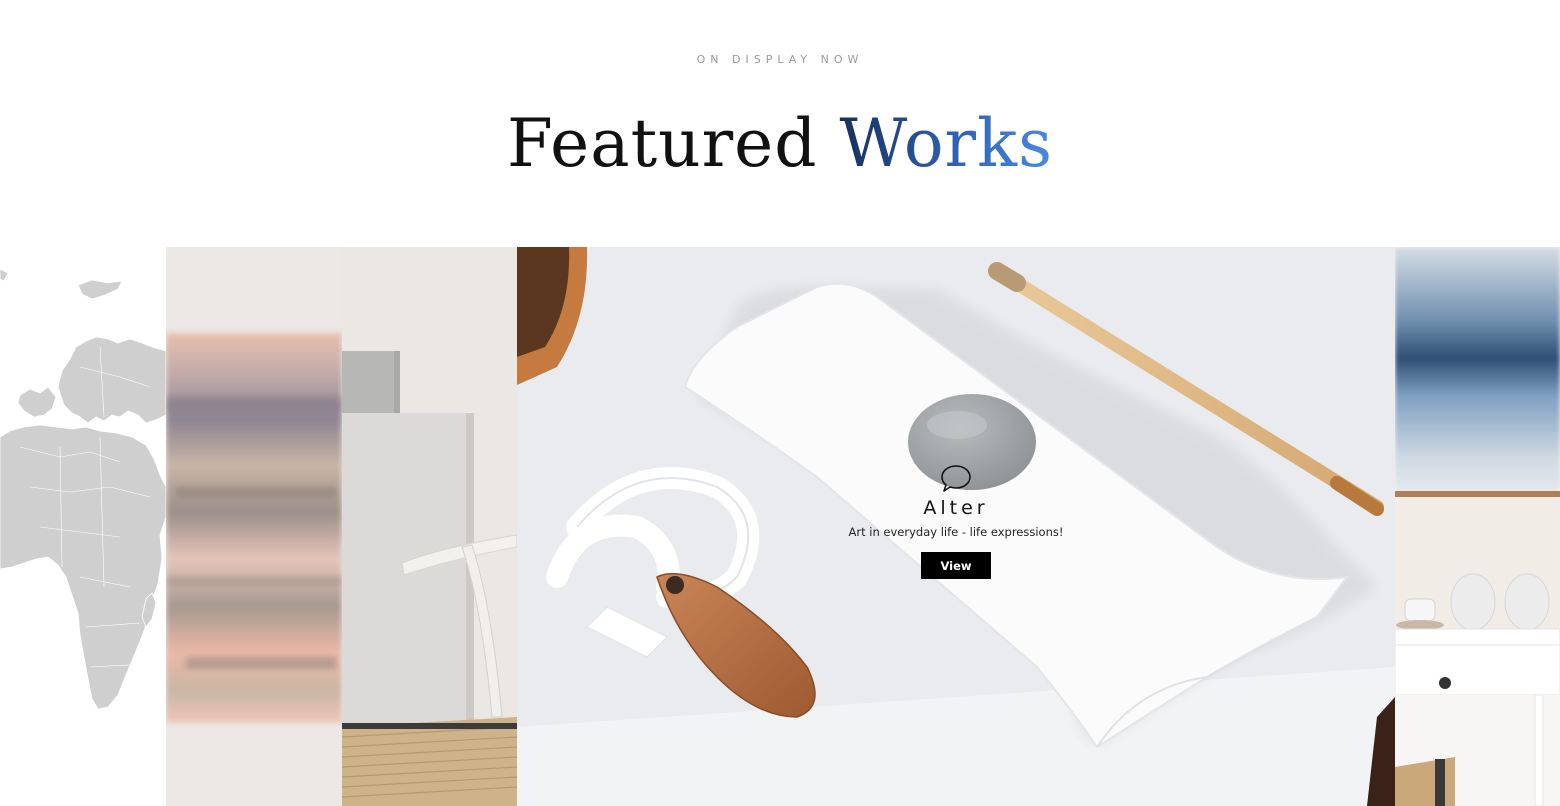 Image resolution: width=1560 pixels, height=806 pixels. Describe the element at coordinates (662, 143) in the screenshot. I see `title-main: Featured` at that location.